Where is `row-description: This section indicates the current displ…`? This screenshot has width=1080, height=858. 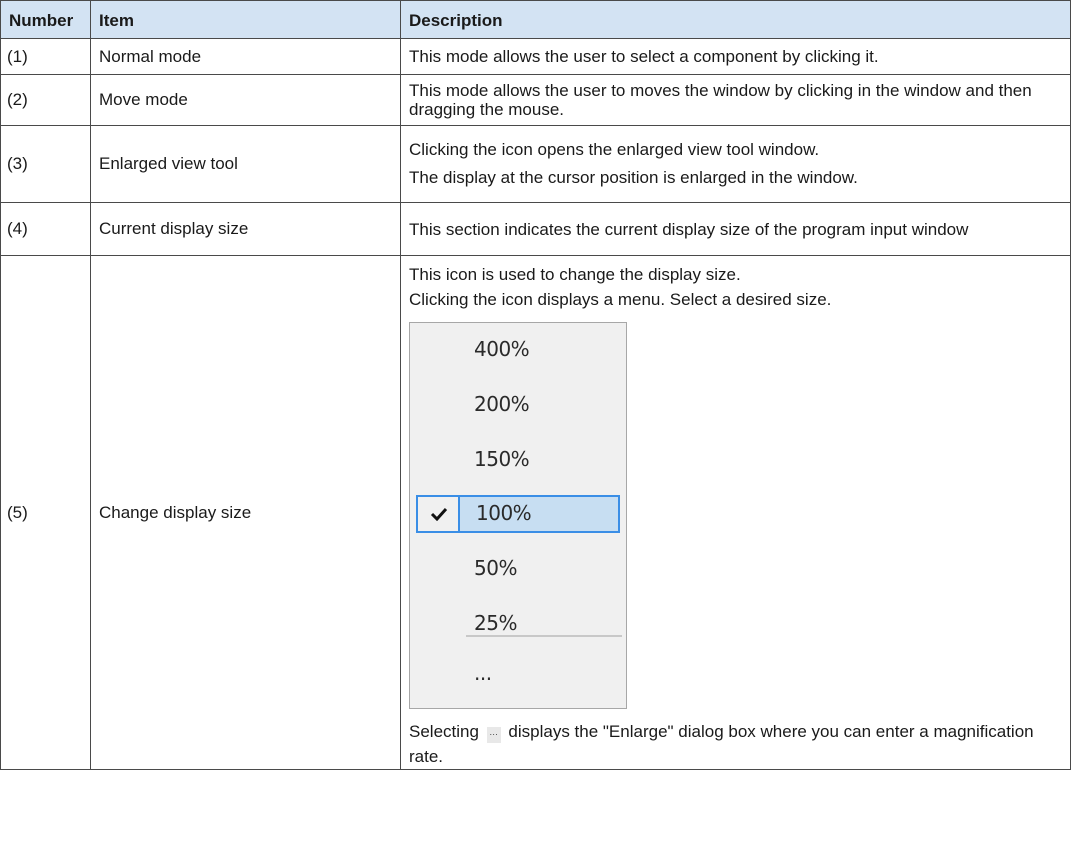
row-description: This section indicates the current displ… is located at coordinates (735, 229).